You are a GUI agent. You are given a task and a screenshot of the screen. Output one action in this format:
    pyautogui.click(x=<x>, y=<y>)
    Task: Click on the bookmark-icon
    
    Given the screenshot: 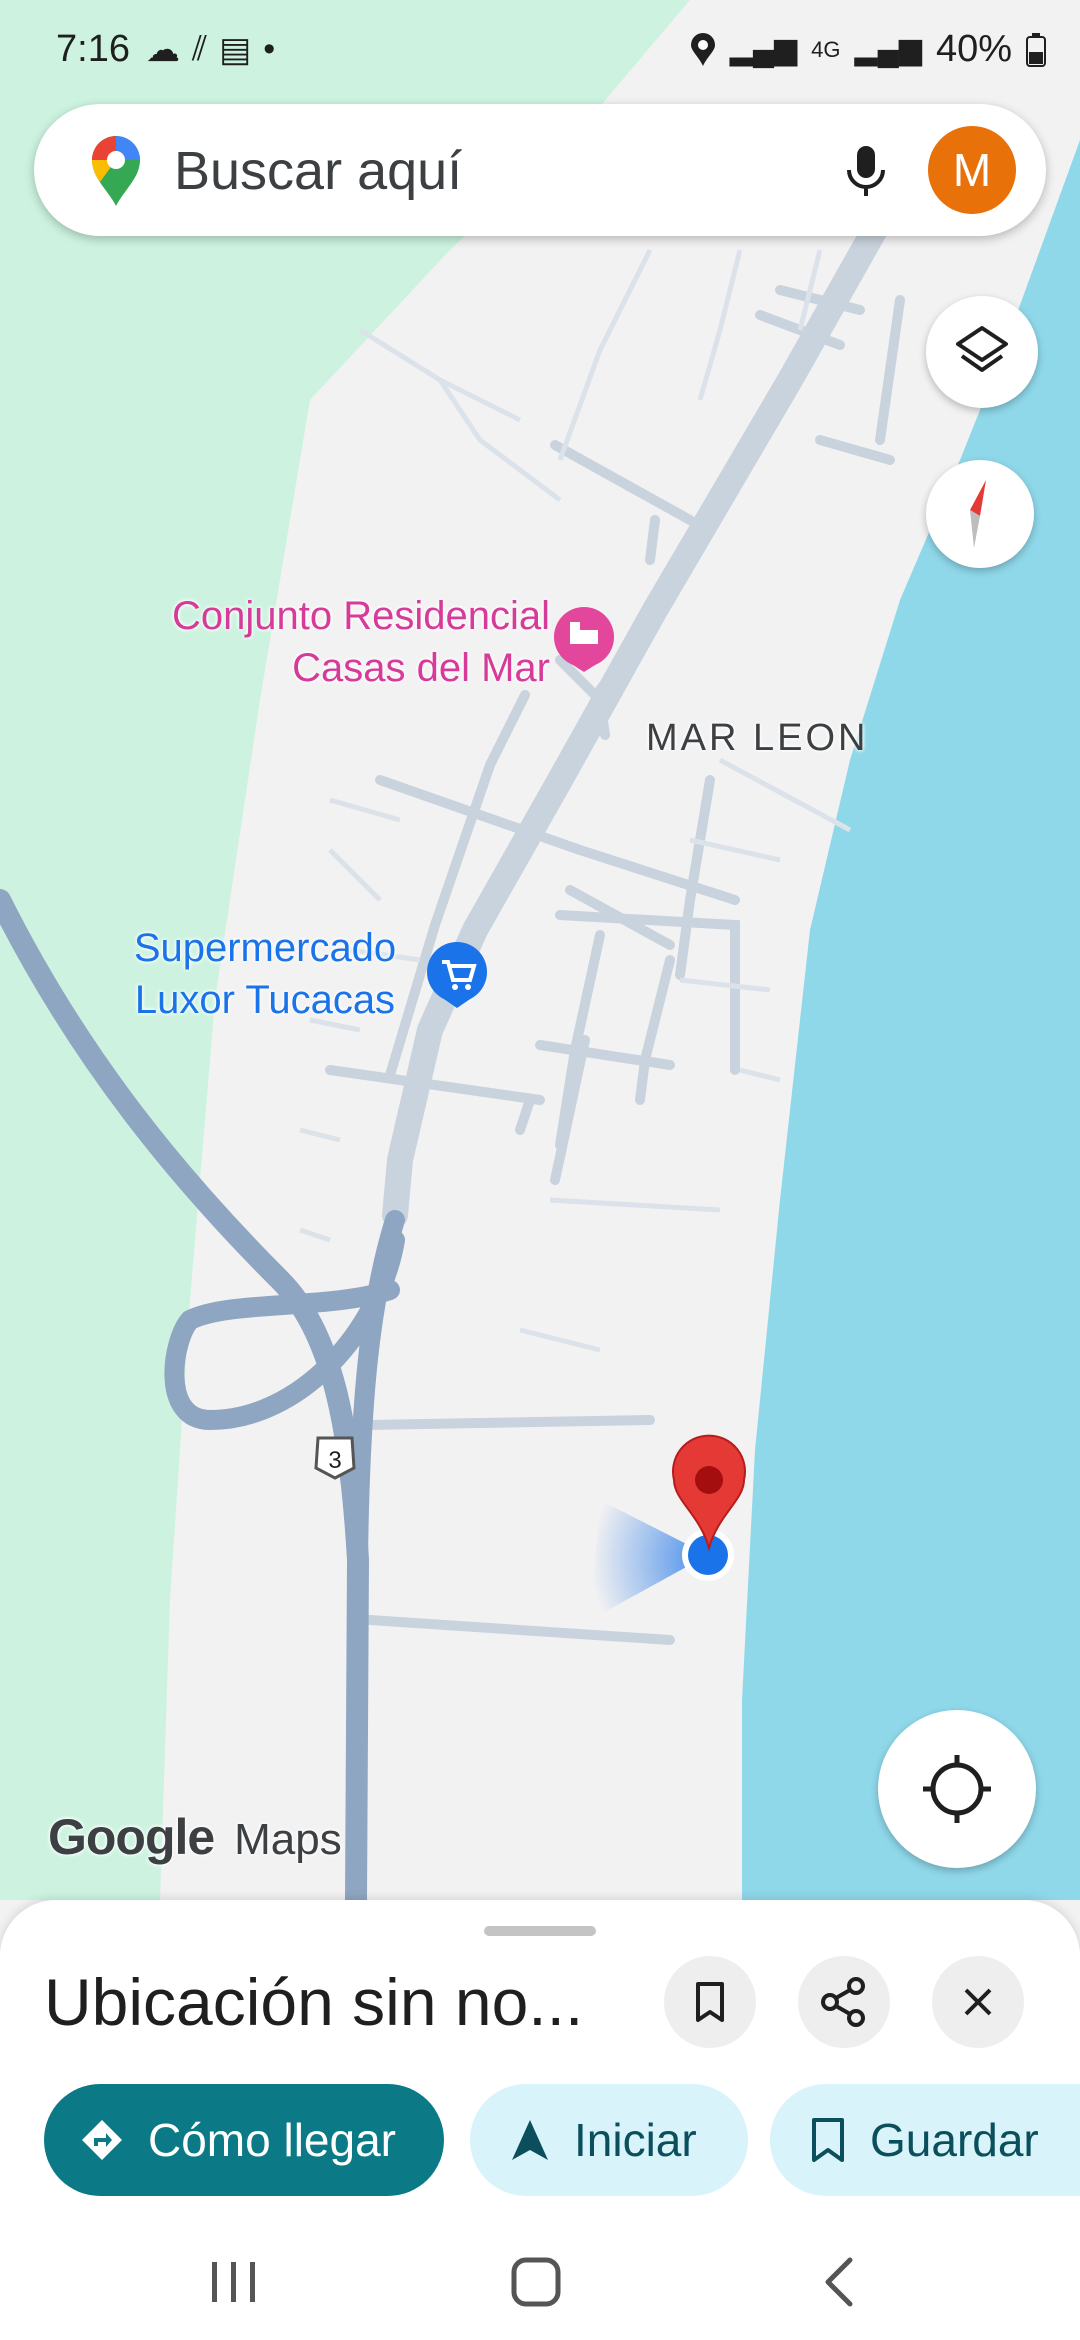 What is the action you would take?
    pyautogui.click(x=710, y=2002)
    